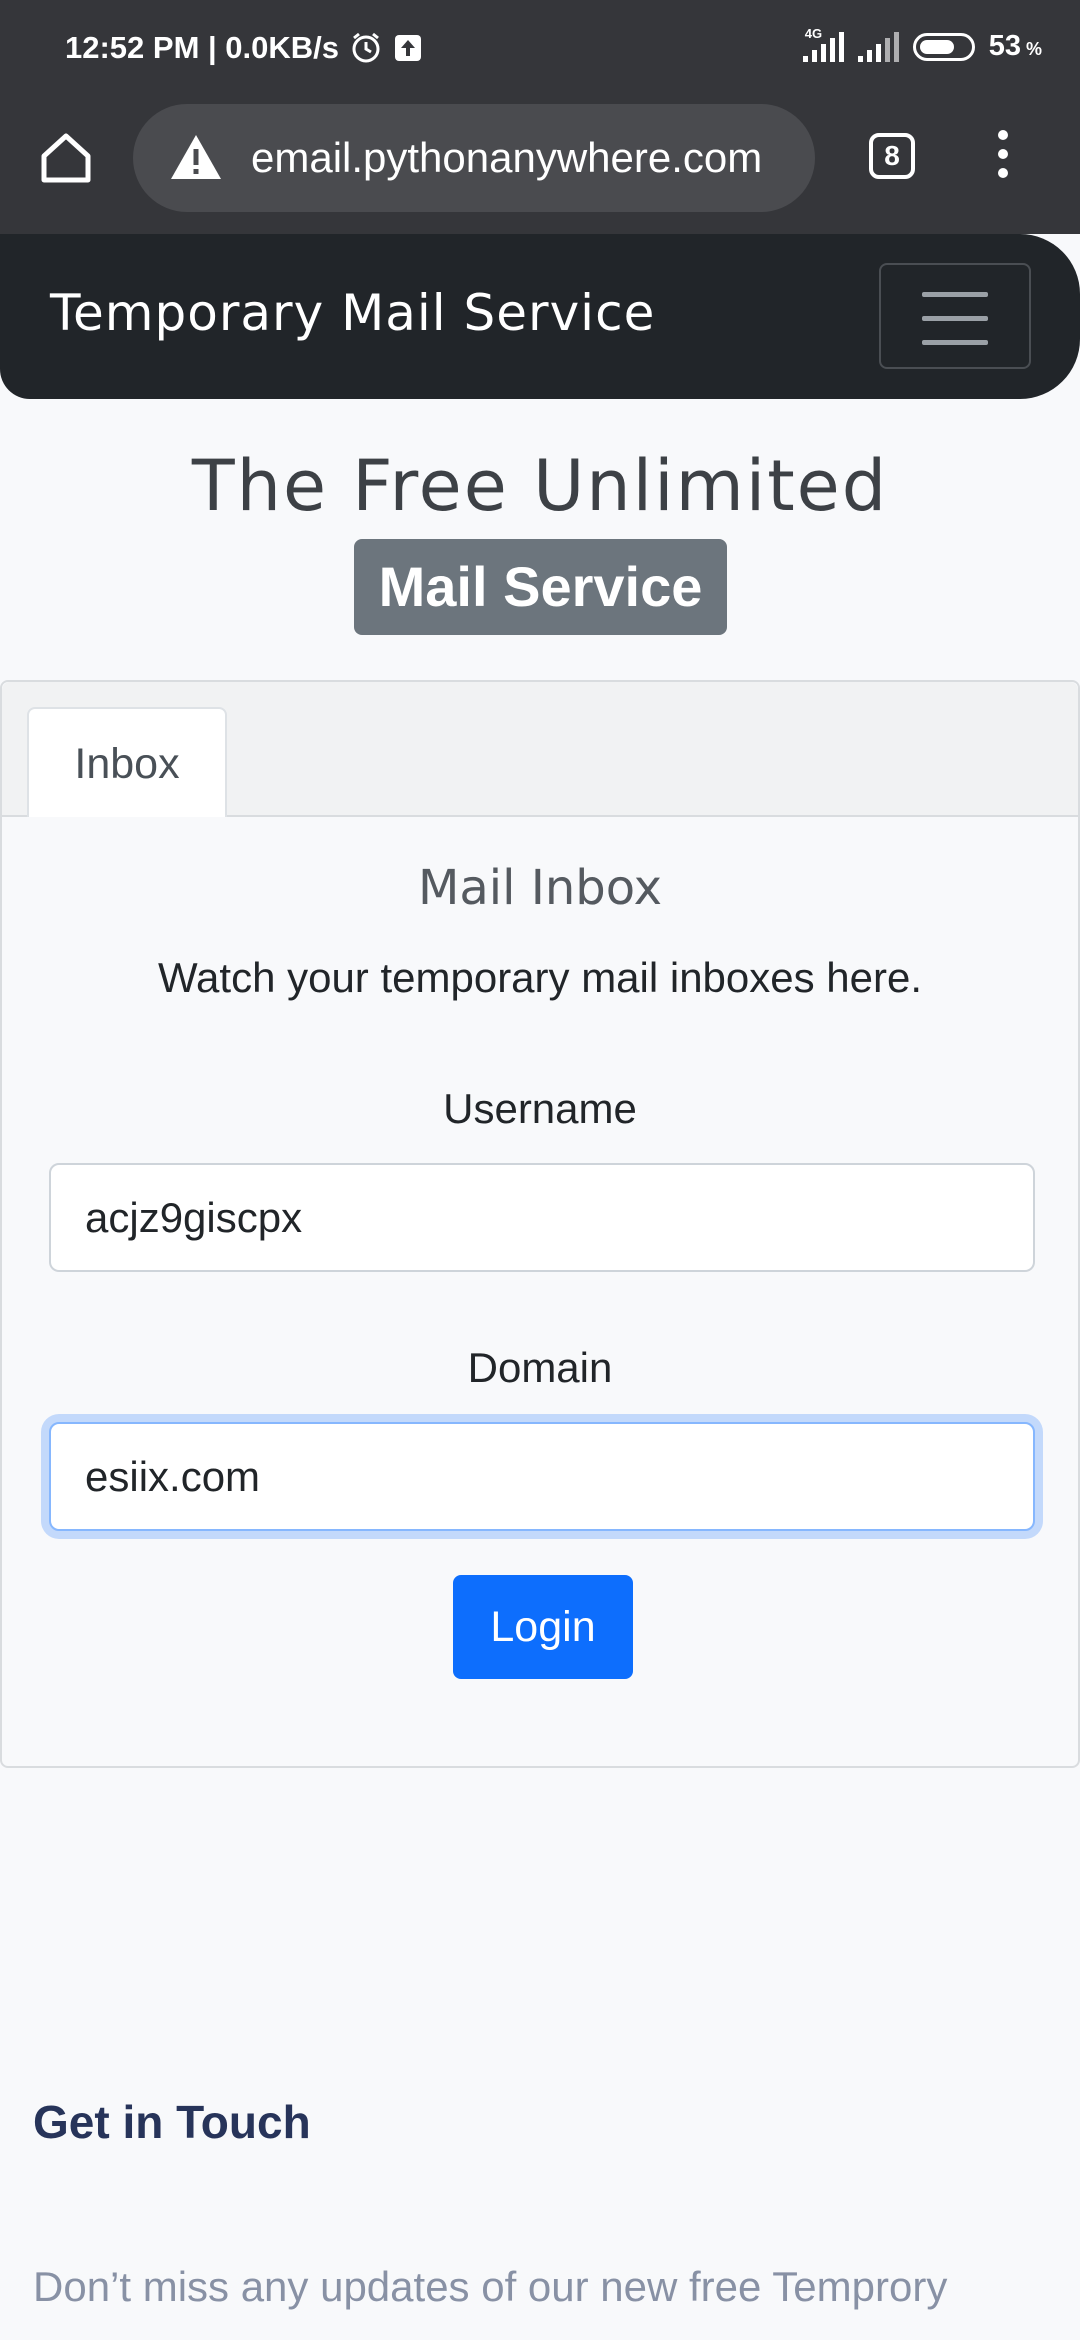  What do you see at coordinates (408, 48) in the screenshot?
I see `upload-icon` at bounding box center [408, 48].